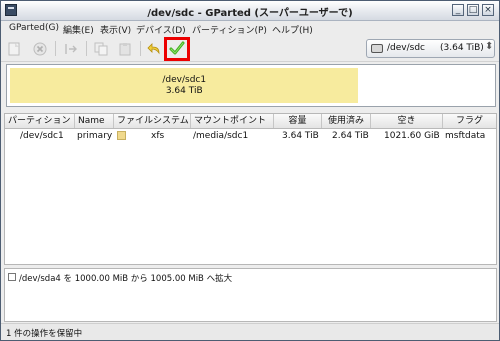 The image size is (500, 341). I want to click on column-free: 空き, so click(407, 121).